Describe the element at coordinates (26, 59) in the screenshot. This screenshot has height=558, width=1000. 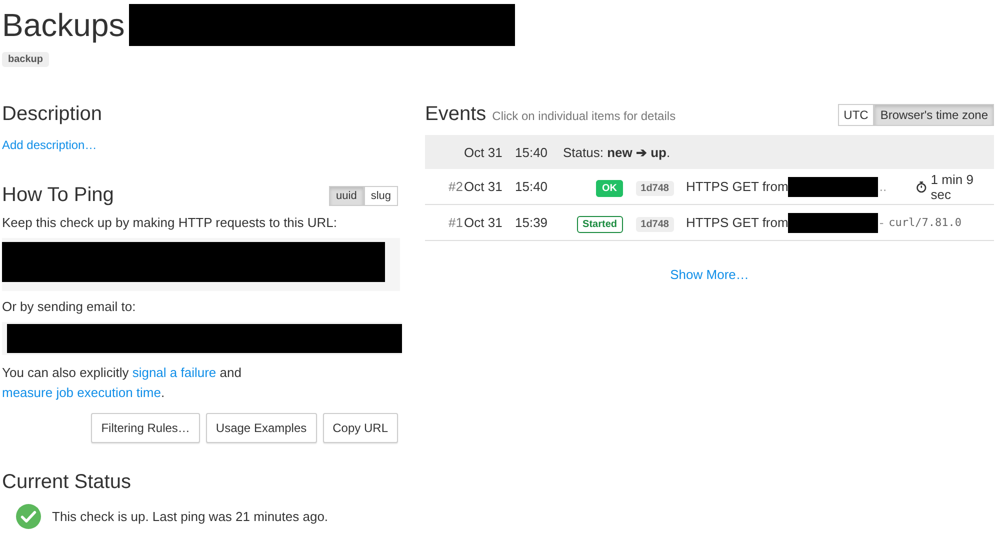
I see `tag: backup` at that location.